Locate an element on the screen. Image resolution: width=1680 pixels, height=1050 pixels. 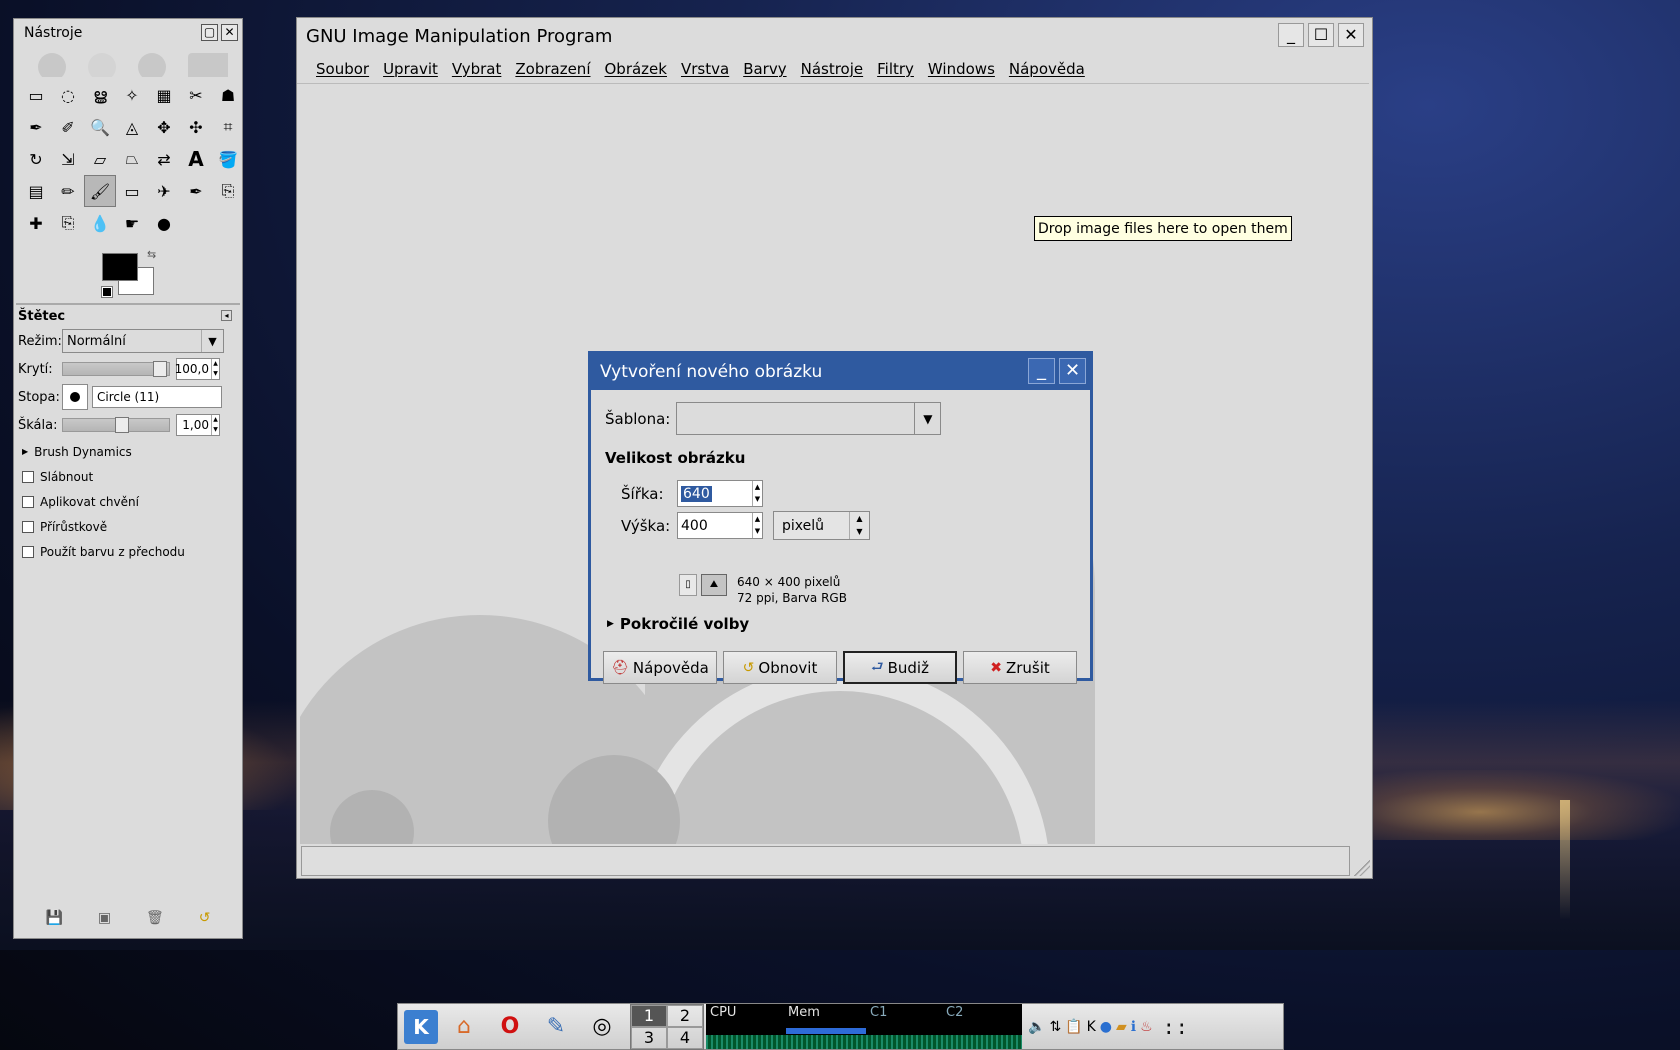
menu-obrazek: Obrázek is located at coordinates (636, 69).